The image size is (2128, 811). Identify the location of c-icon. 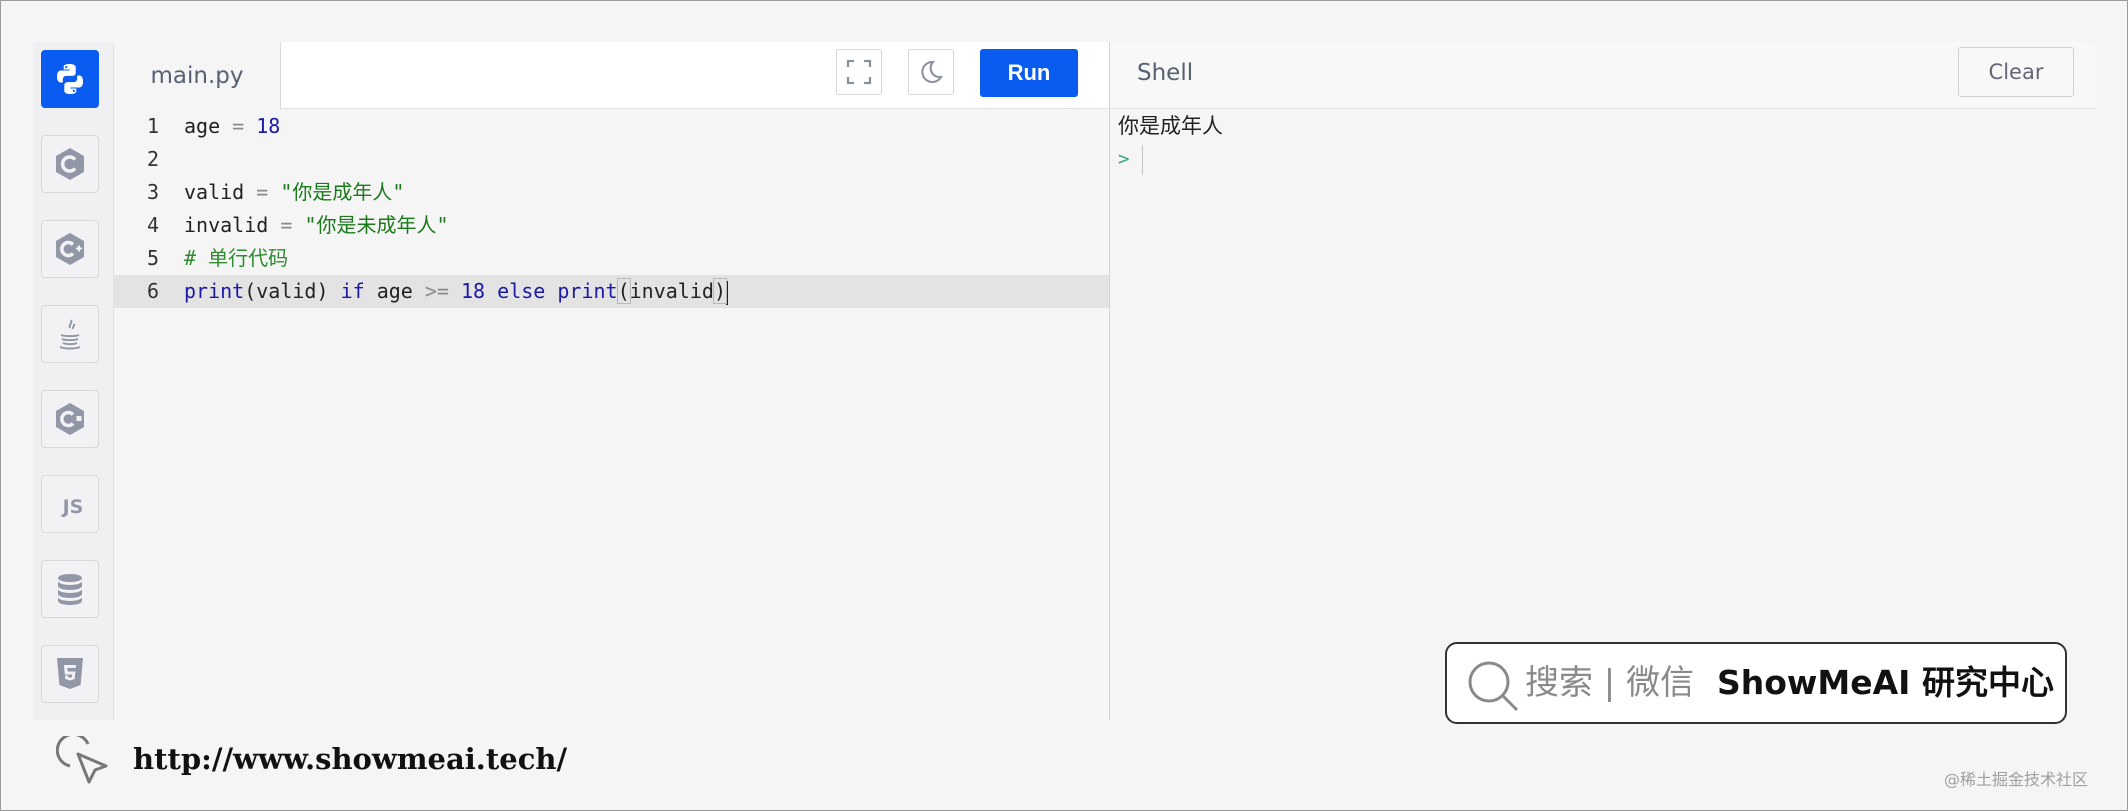
(70, 164).